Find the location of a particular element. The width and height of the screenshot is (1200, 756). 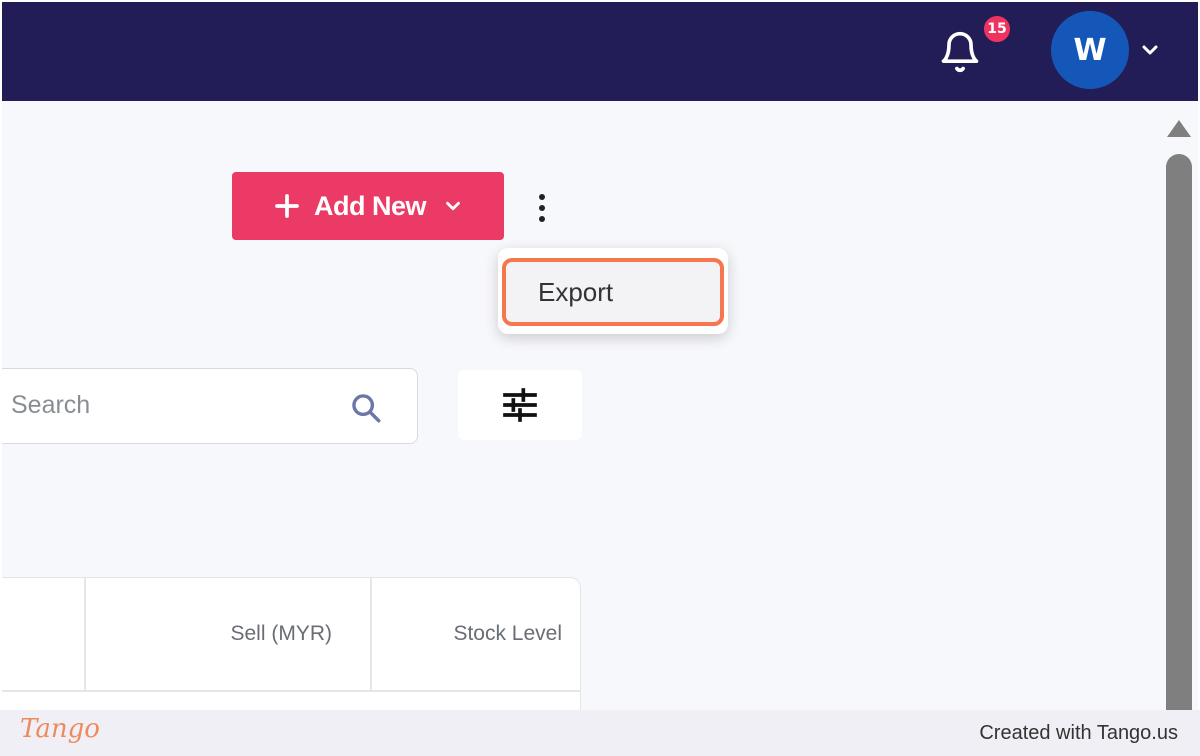

more-options-button is located at coordinates (542, 208).